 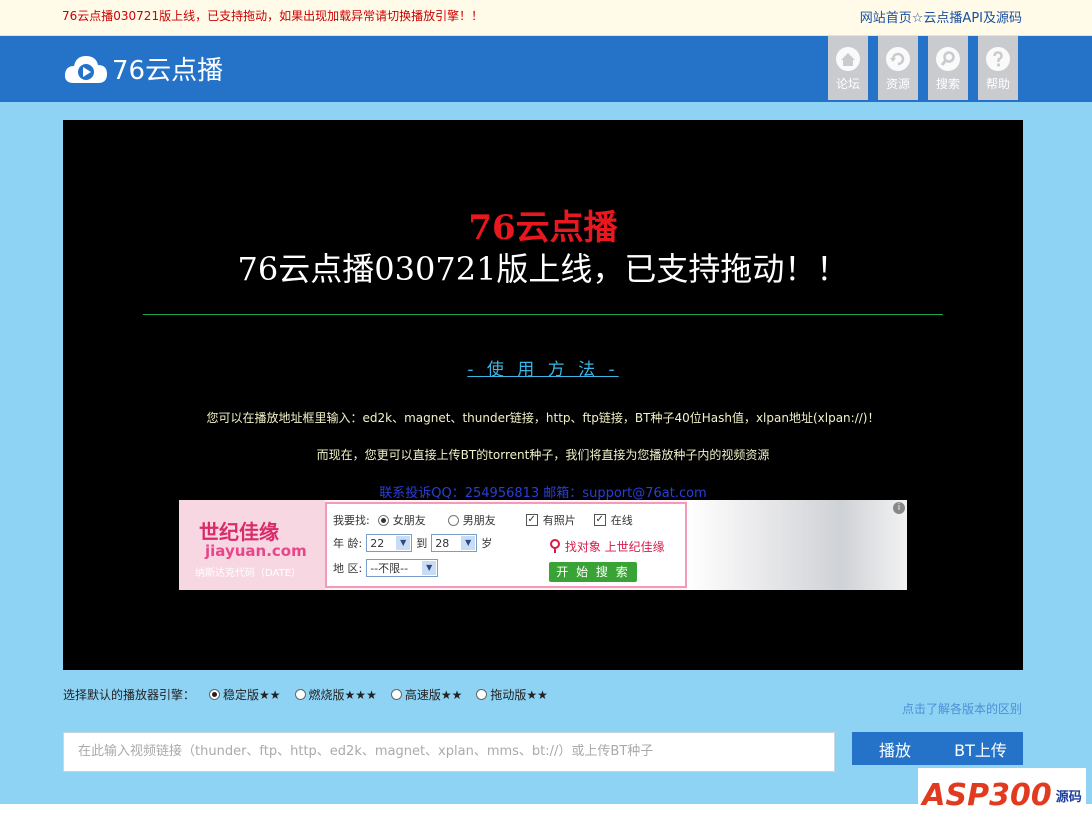 I want to click on engine-option-fast: 高速版★★, so click(x=426, y=694).